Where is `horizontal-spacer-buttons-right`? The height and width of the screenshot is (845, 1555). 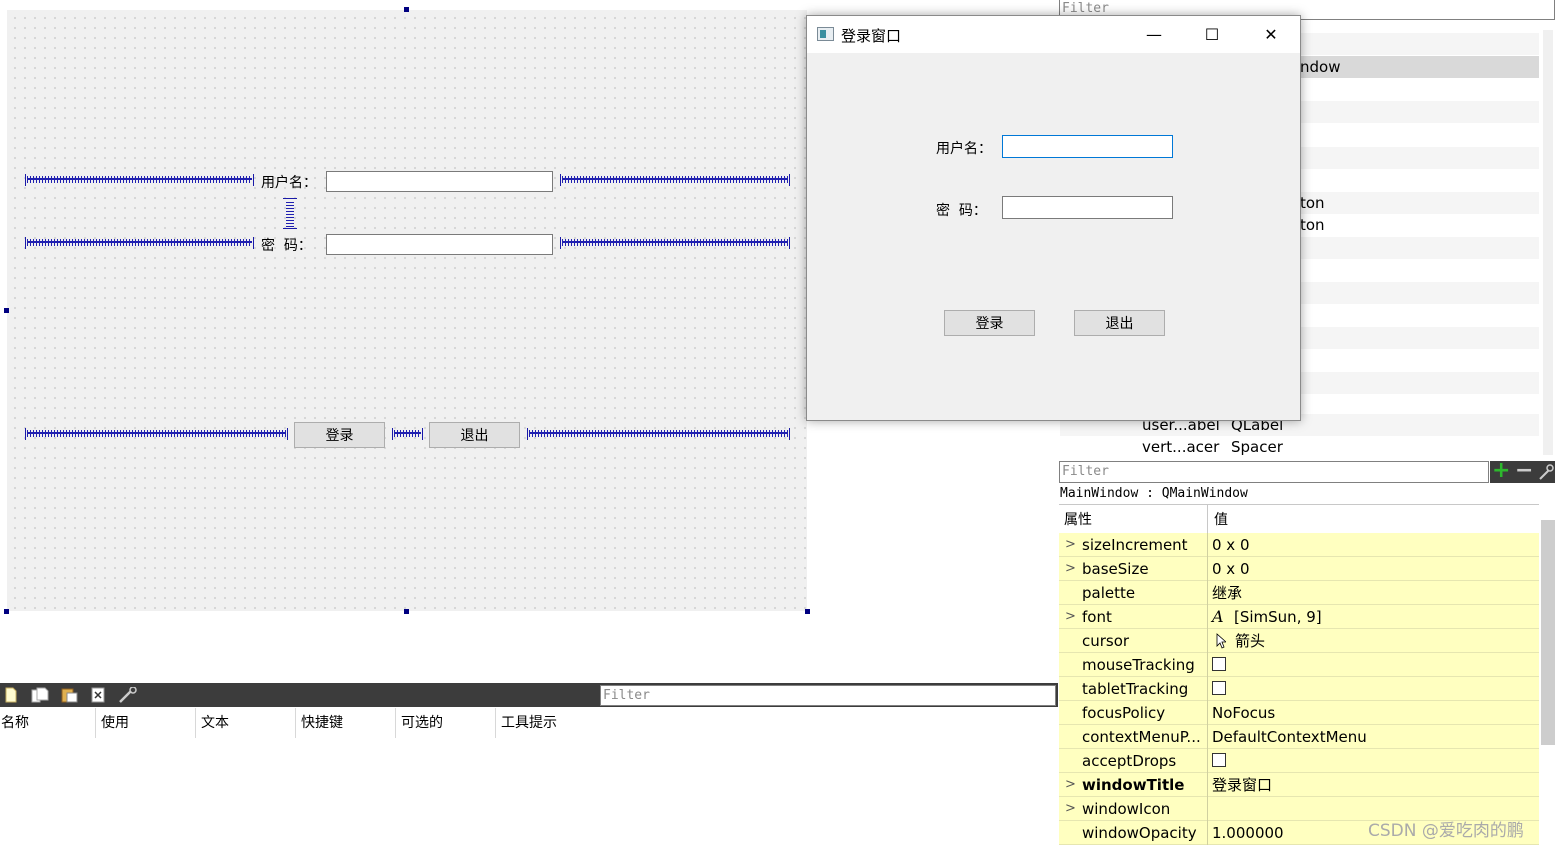 horizontal-spacer-buttons-right is located at coordinates (658, 434).